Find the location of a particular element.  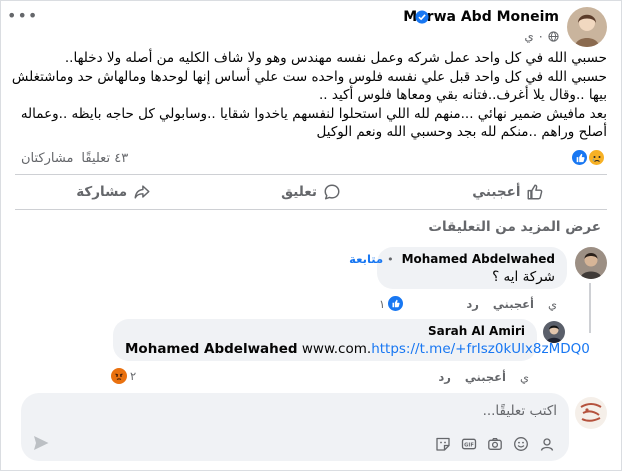

more-options-icon: ••• is located at coordinates (22, 17).